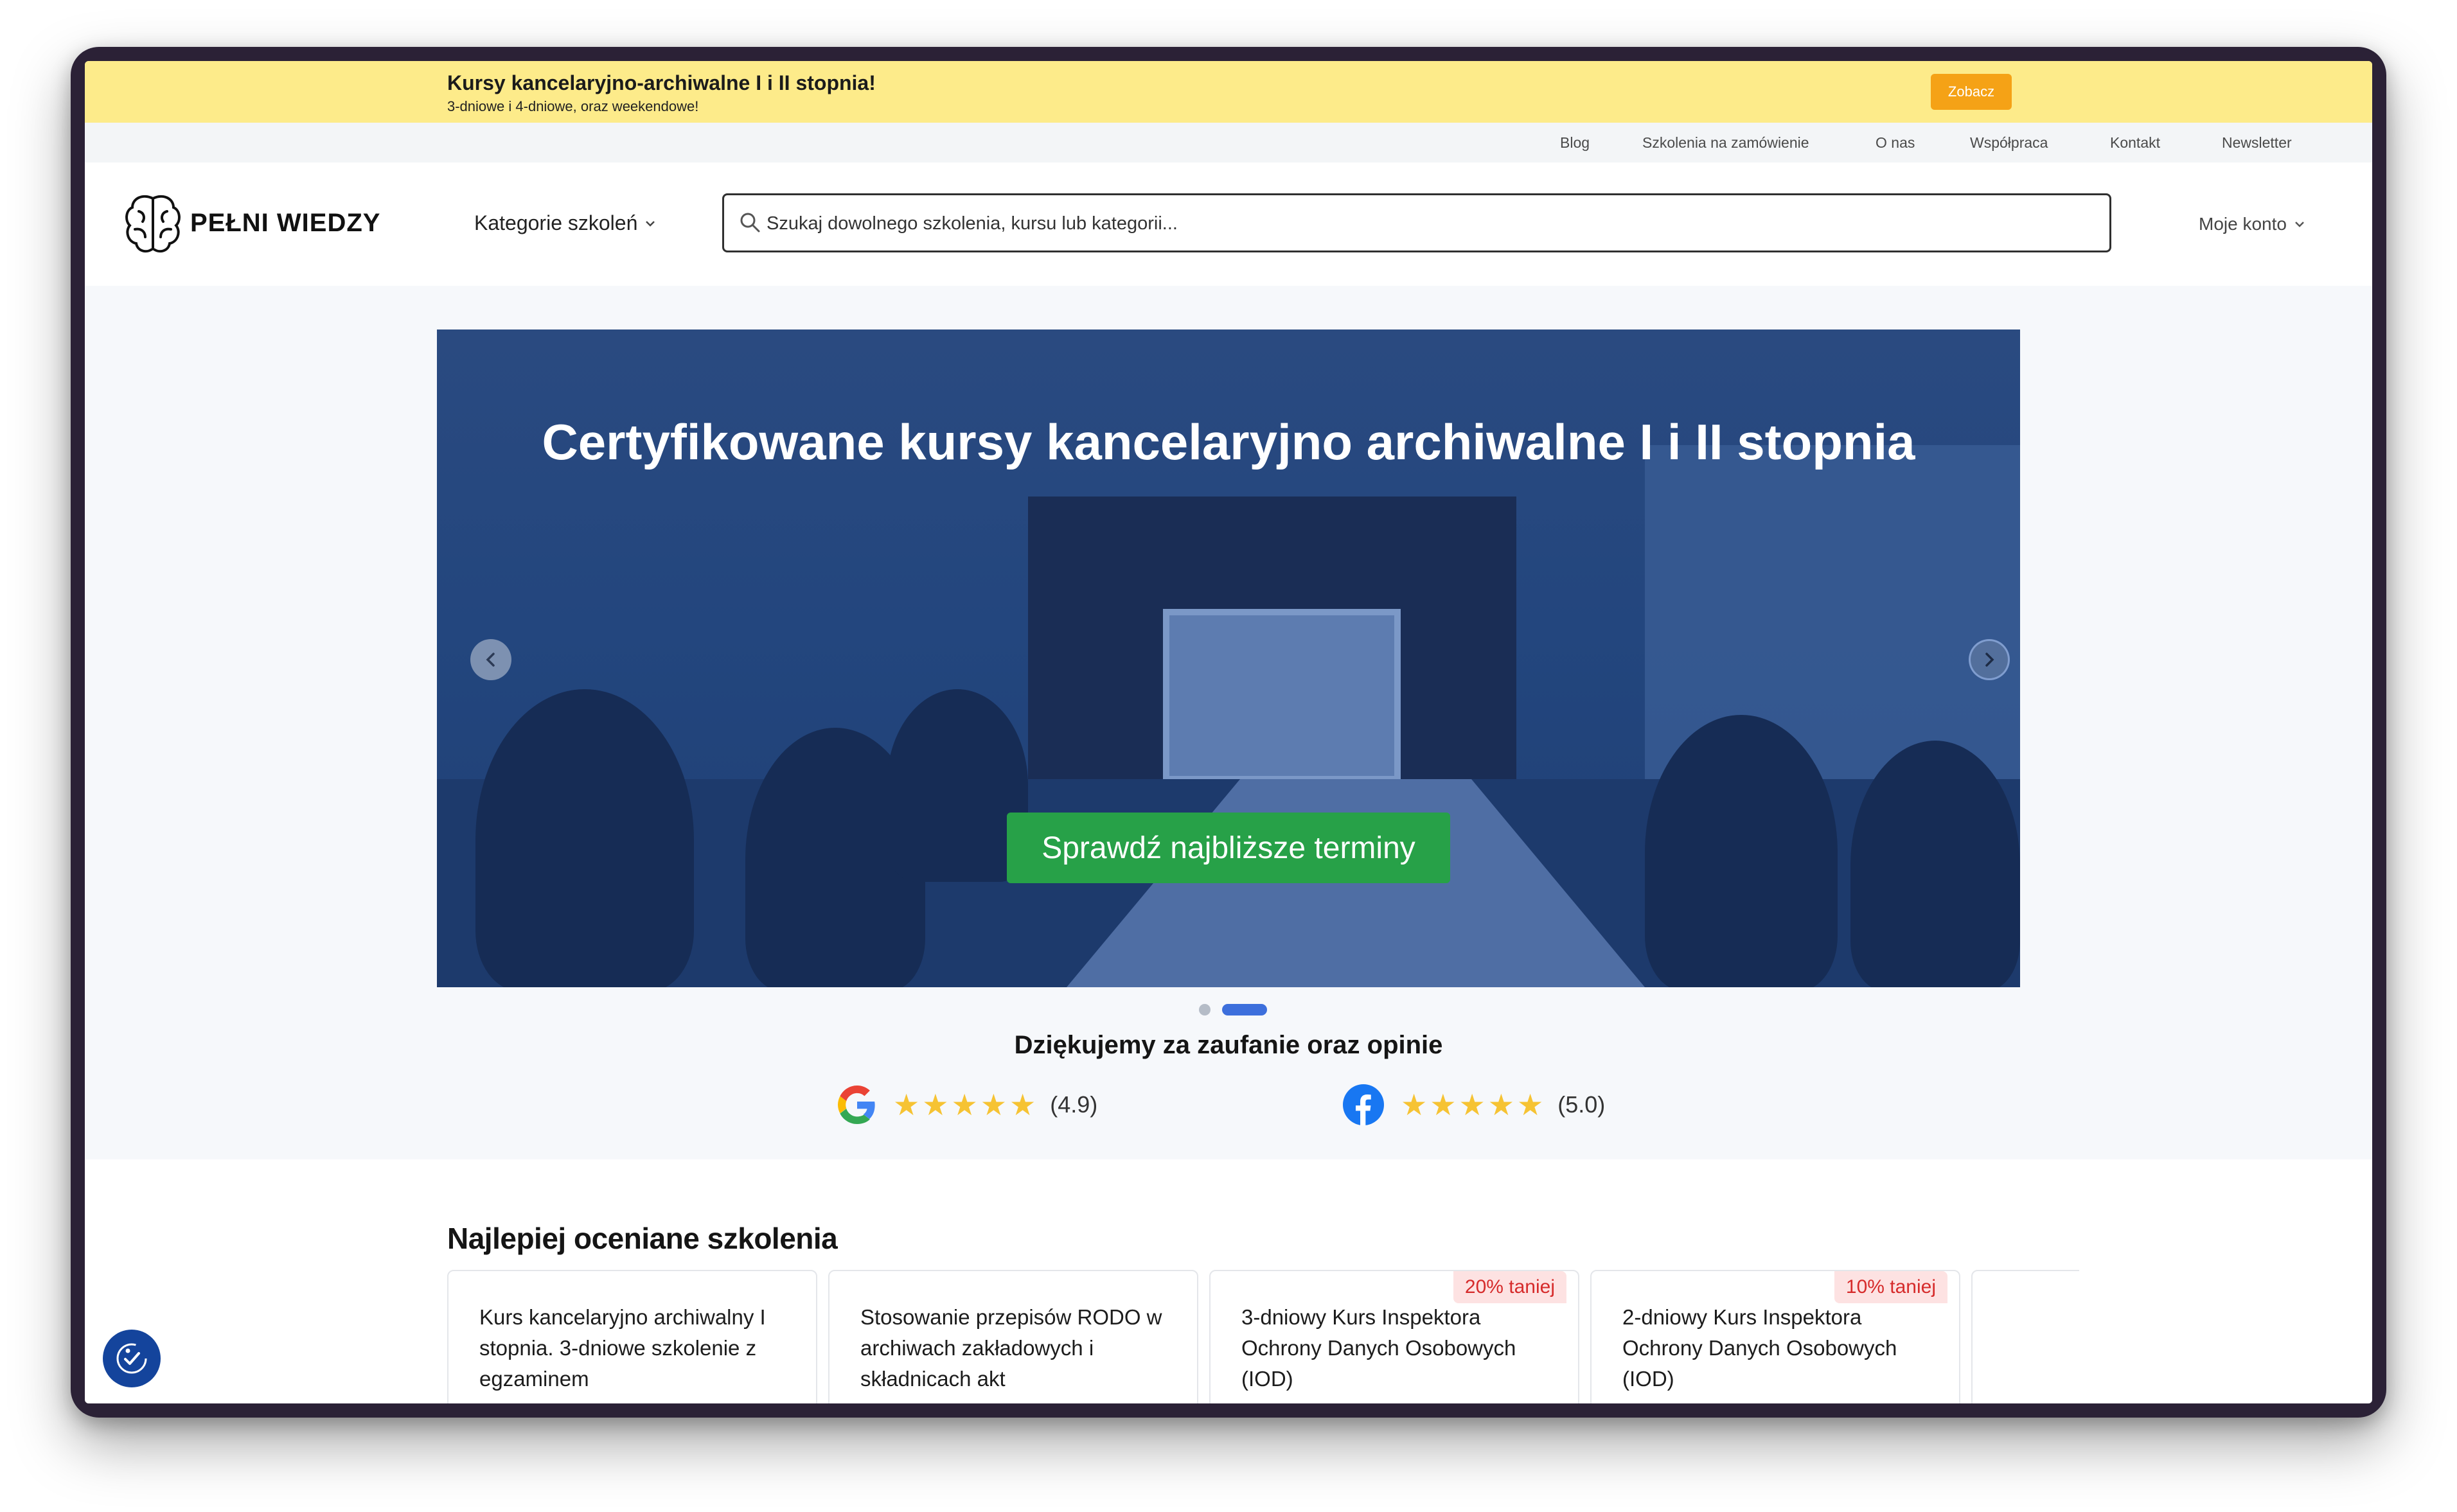 The width and height of the screenshot is (2457, 1512). I want to click on google-rating: ★★★★★ (4.9), so click(967, 1104).